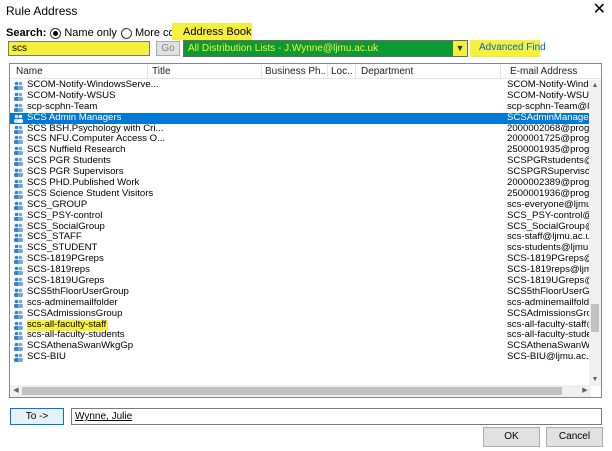 The height and width of the screenshot is (451, 612). Describe the element at coordinates (300, 259) in the screenshot. I see `list-item: SCS-1819PGreps SCS-1819PGreps@ljm` at that location.